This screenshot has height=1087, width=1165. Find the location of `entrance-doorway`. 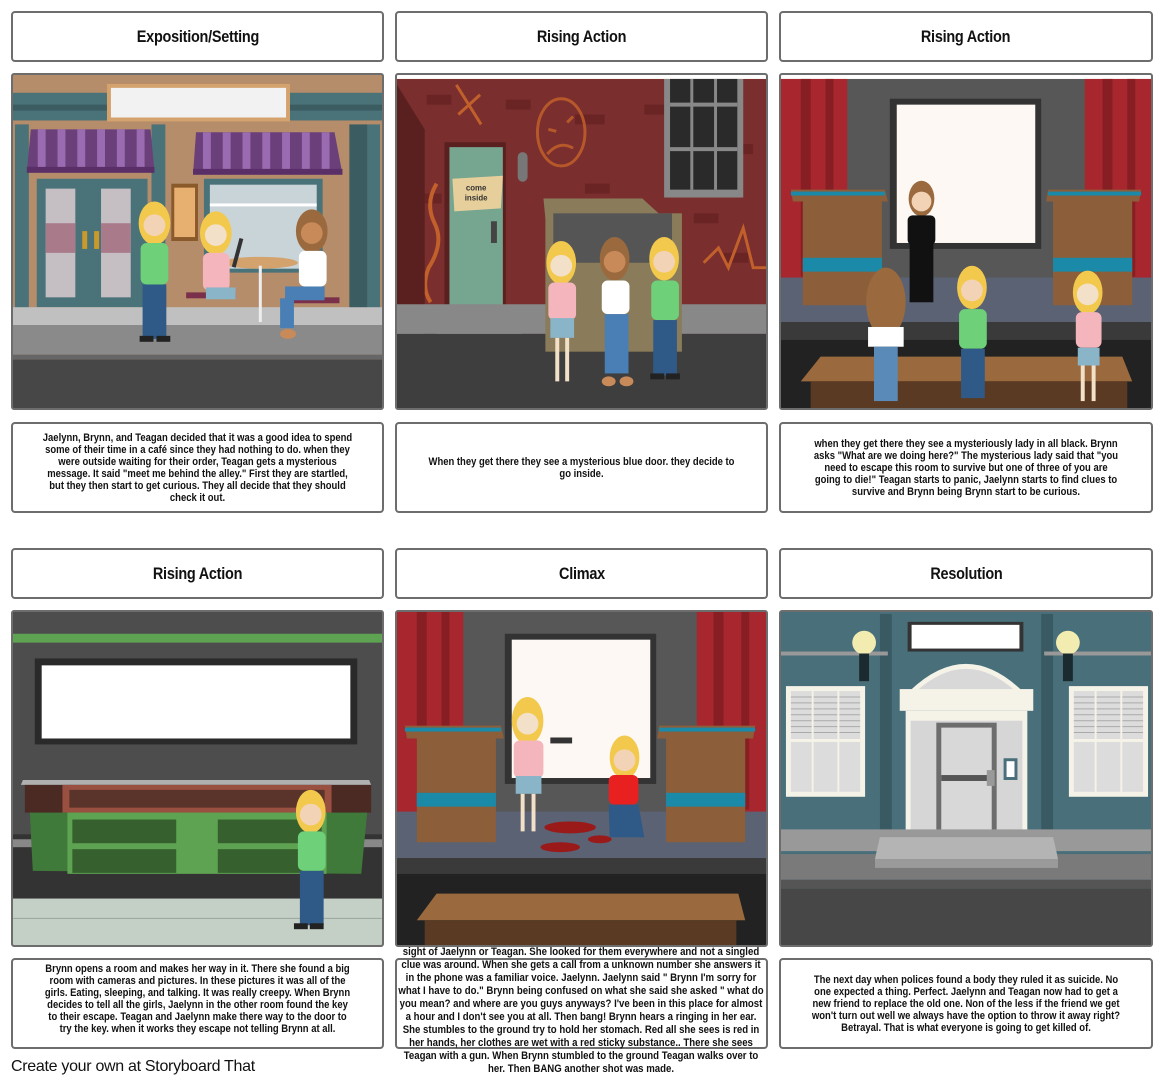

entrance-doorway is located at coordinates (966, 751).